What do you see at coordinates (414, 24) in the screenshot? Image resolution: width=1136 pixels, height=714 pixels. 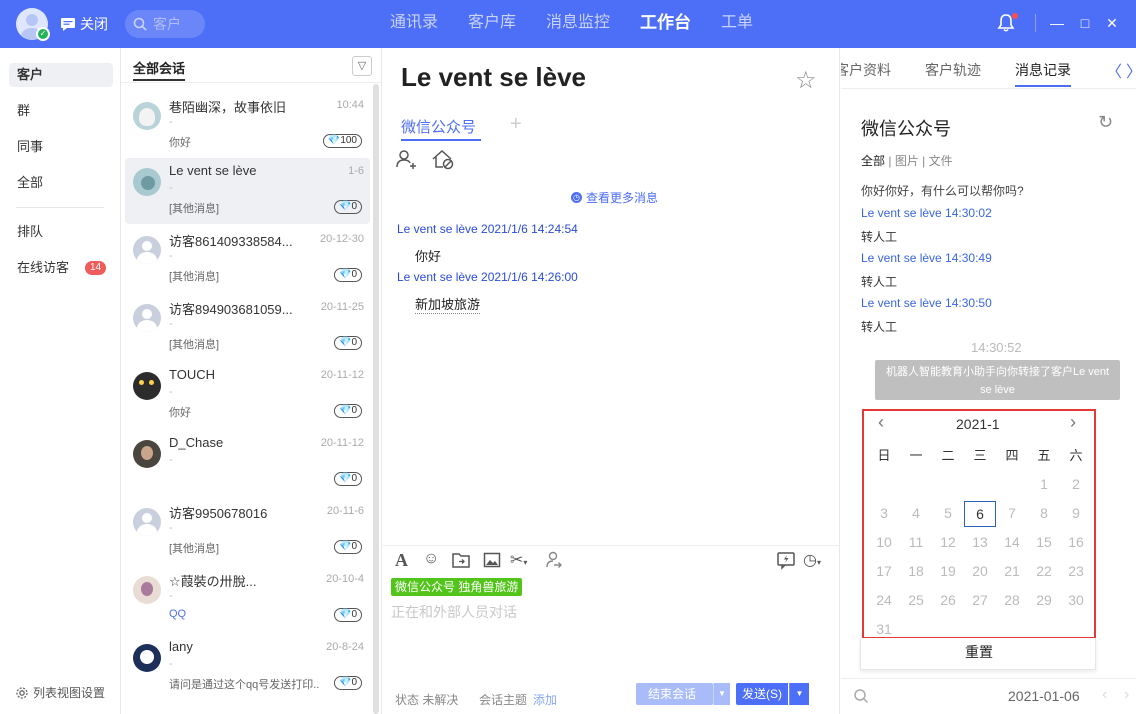 I see `nav-contacts: 通讯录` at bounding box center [414, 24].